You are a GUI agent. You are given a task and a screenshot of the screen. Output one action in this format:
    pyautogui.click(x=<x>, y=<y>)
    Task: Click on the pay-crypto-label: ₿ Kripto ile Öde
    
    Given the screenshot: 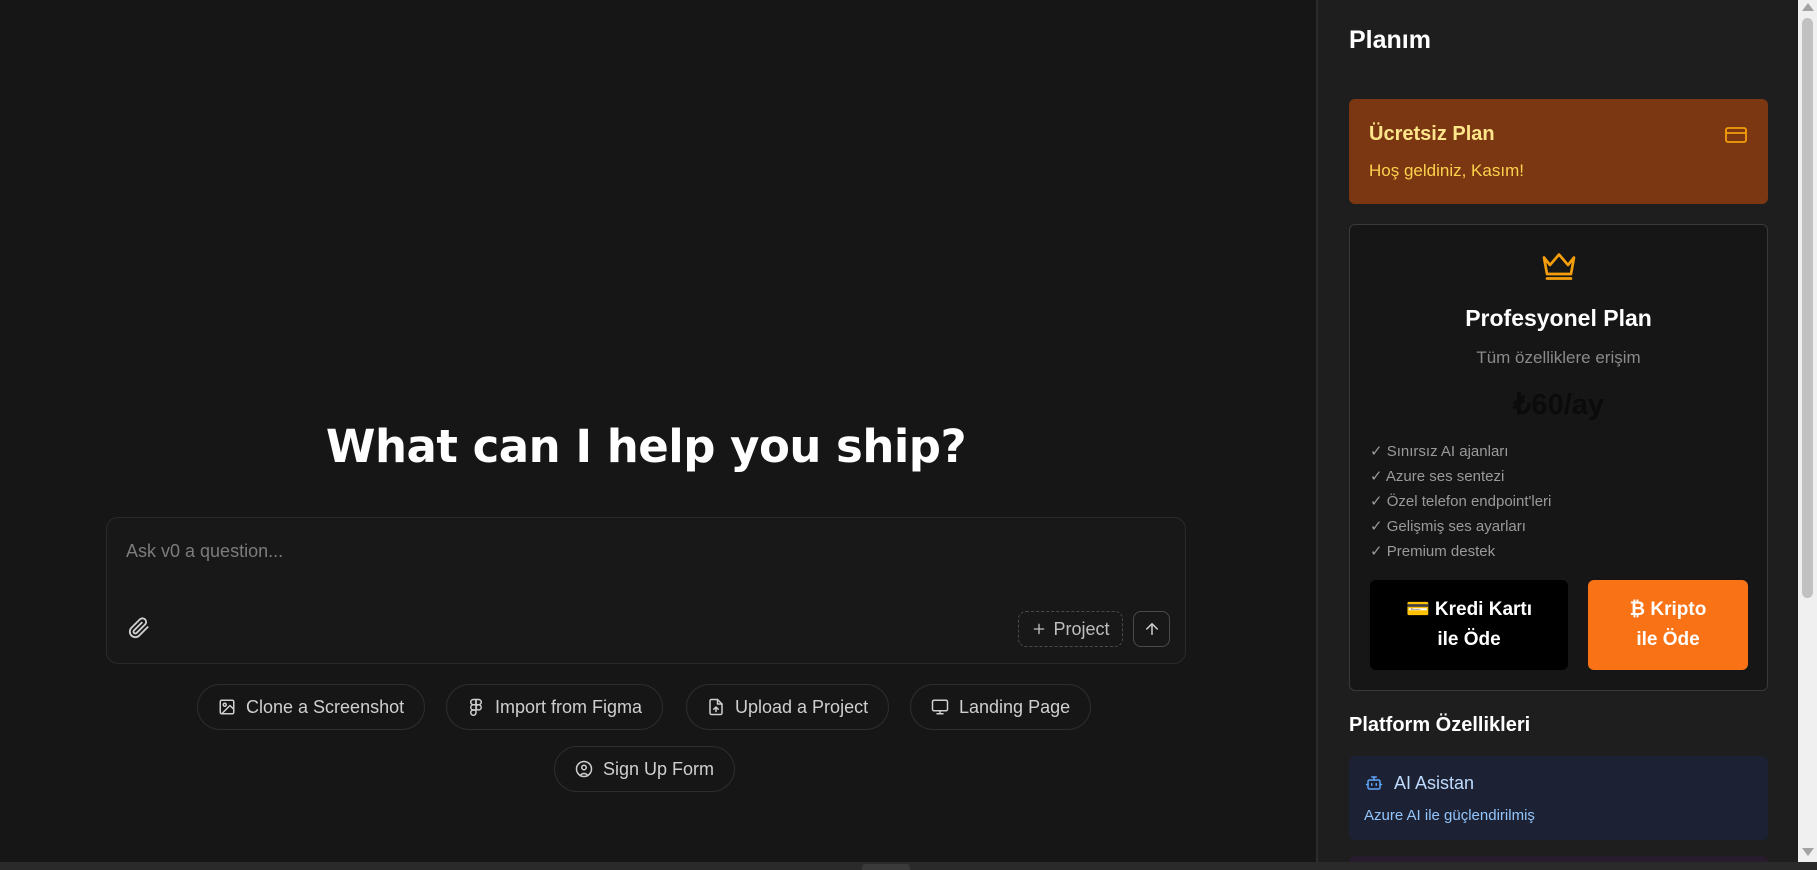 What is the action you would take?
    pyautogui.click(x=1668, y=625)
    